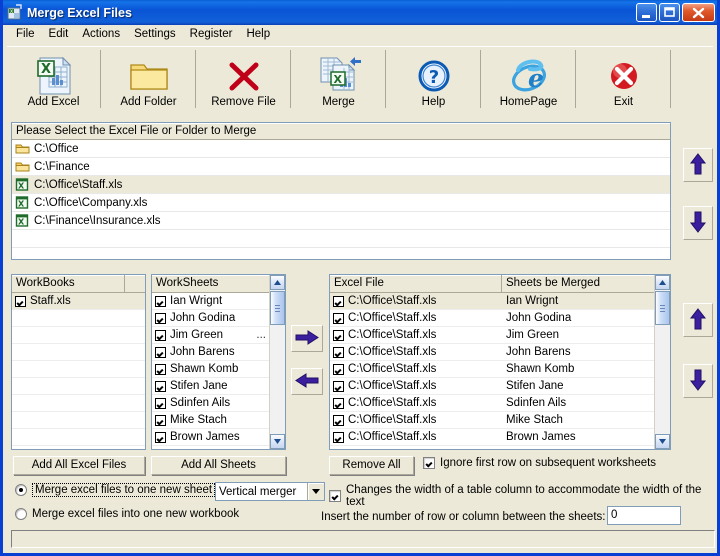 The height and width of the screenshot is (556, 720). Describe the element at coordinates (244, 79) in the screenshot. I see `remove-file-button: Remove File` at that location.